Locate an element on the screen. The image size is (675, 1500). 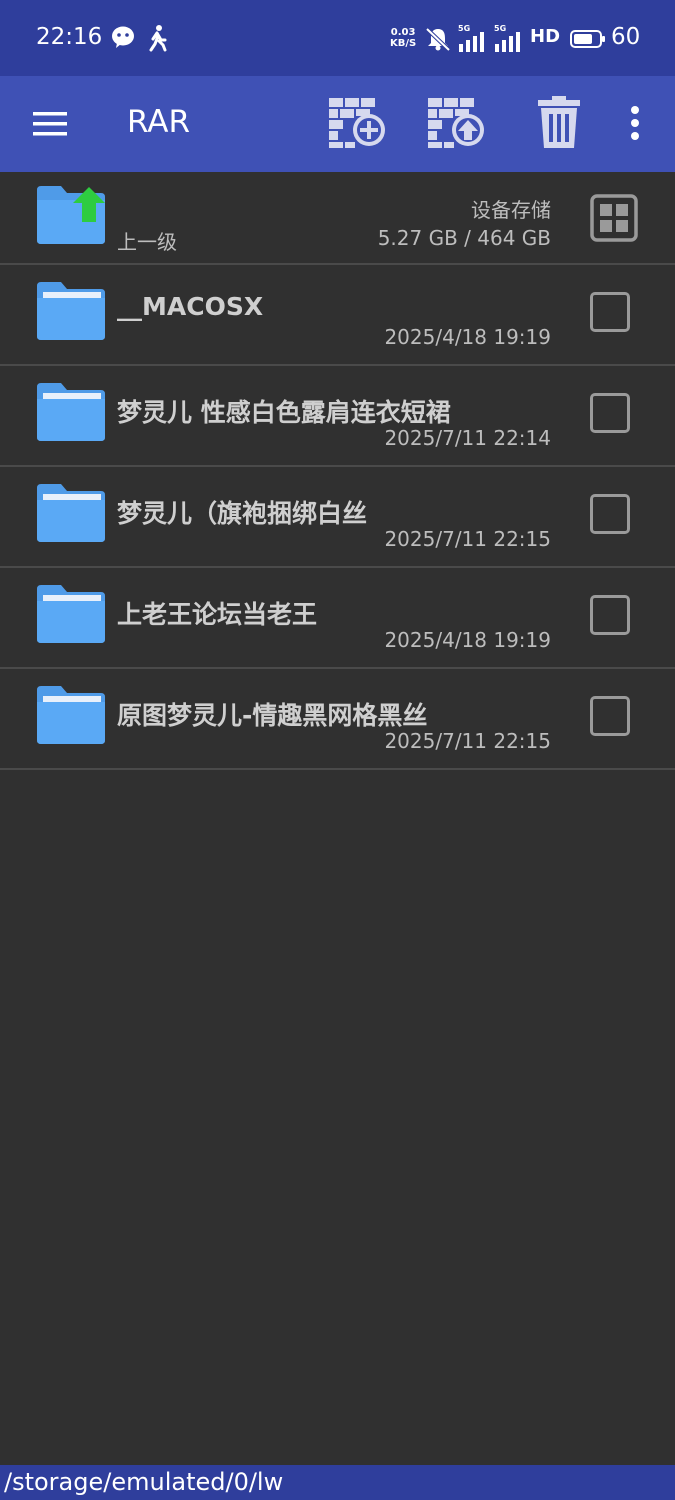
status-bar: 22:16 0.03 KB/S 5G 5G HD 60 is located at coordinates (337, 38).